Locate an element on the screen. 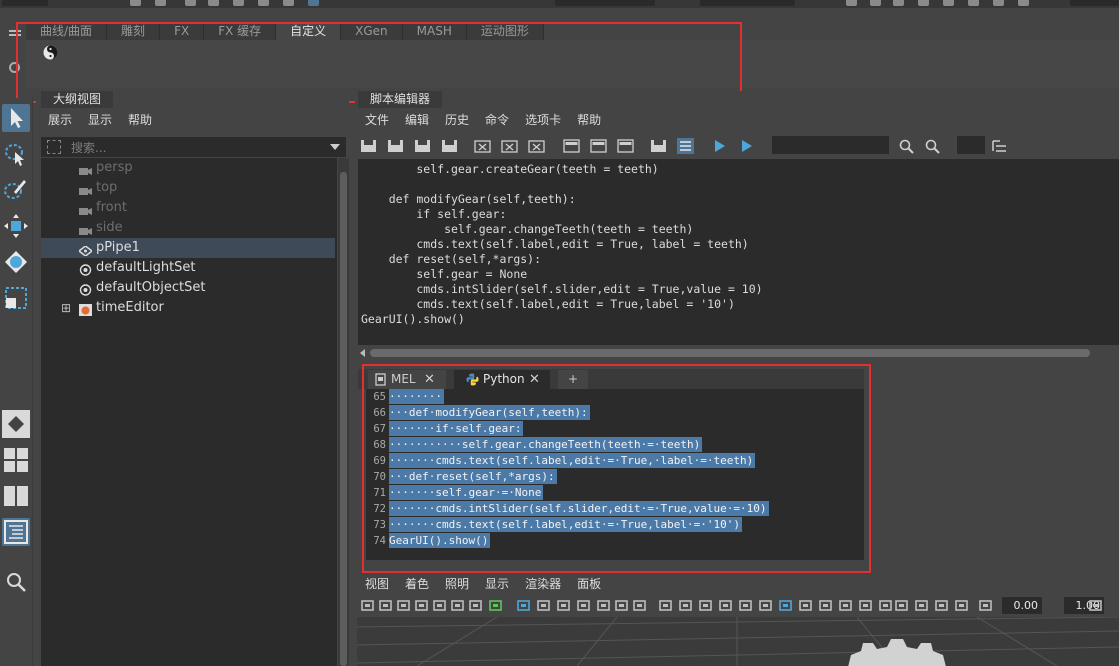 The width and height of the screenshot is (1119, 666). show-both-icon is located at coordinates (625, 146).